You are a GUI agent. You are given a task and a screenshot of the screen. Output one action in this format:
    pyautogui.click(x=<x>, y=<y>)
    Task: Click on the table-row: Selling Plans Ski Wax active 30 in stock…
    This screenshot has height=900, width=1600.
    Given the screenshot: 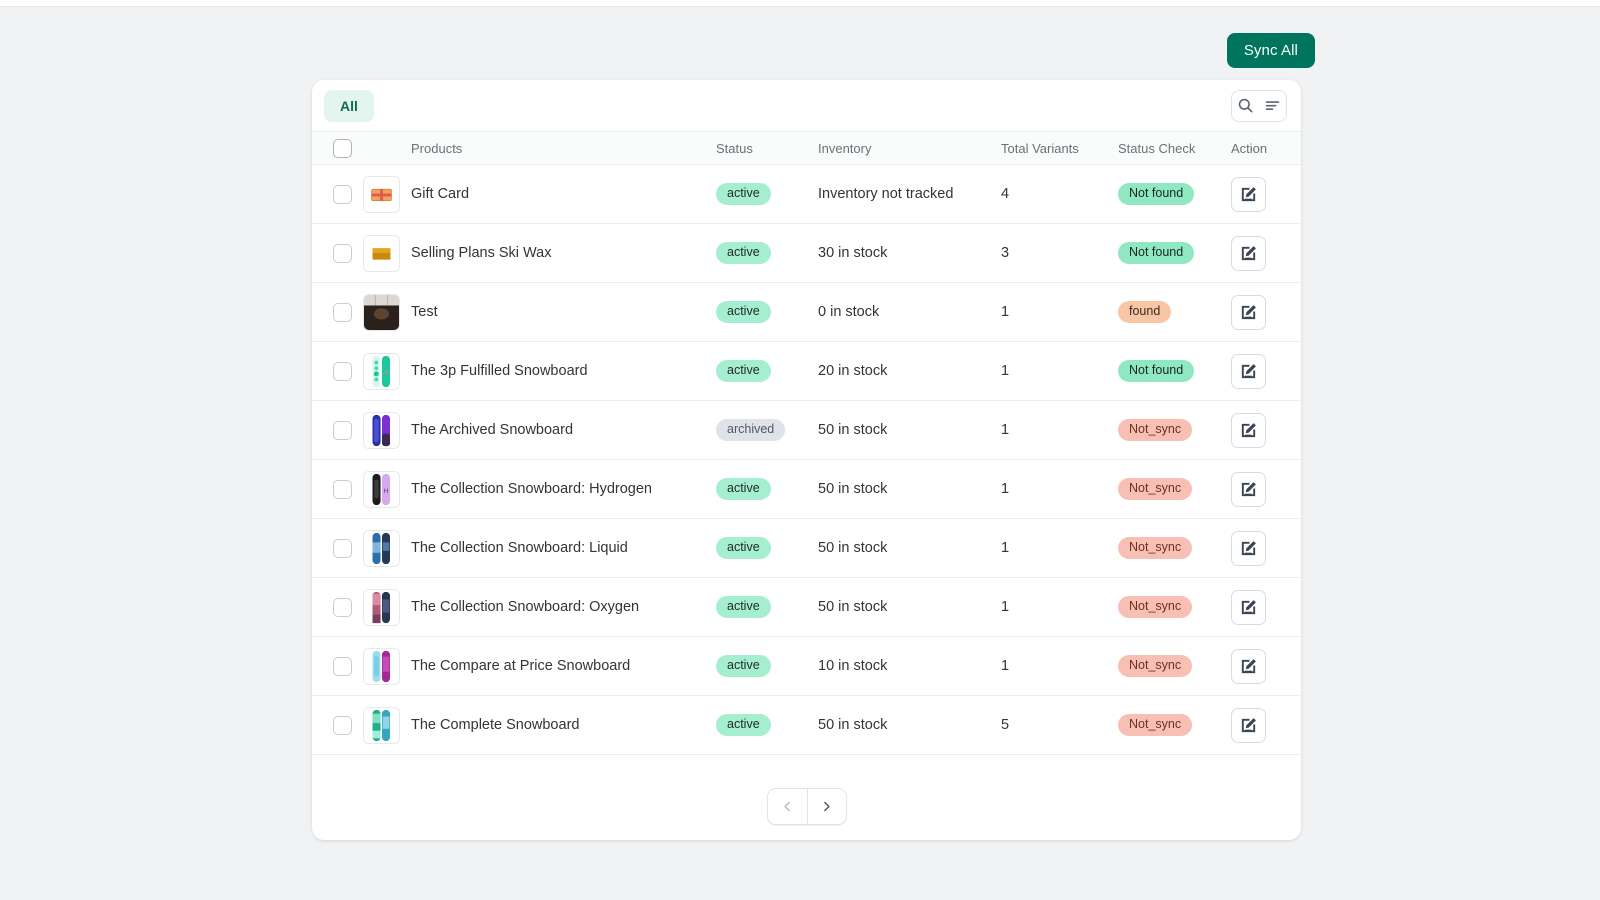 What is the action you would take?
    pyautogui.click(x=806, y=253)
    